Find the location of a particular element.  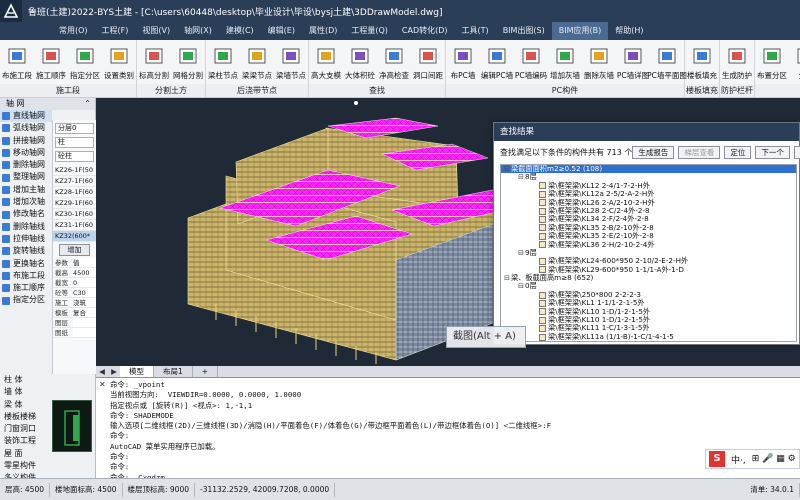

component-list-item: KZ32(600* is located at coordinates (74, 236).